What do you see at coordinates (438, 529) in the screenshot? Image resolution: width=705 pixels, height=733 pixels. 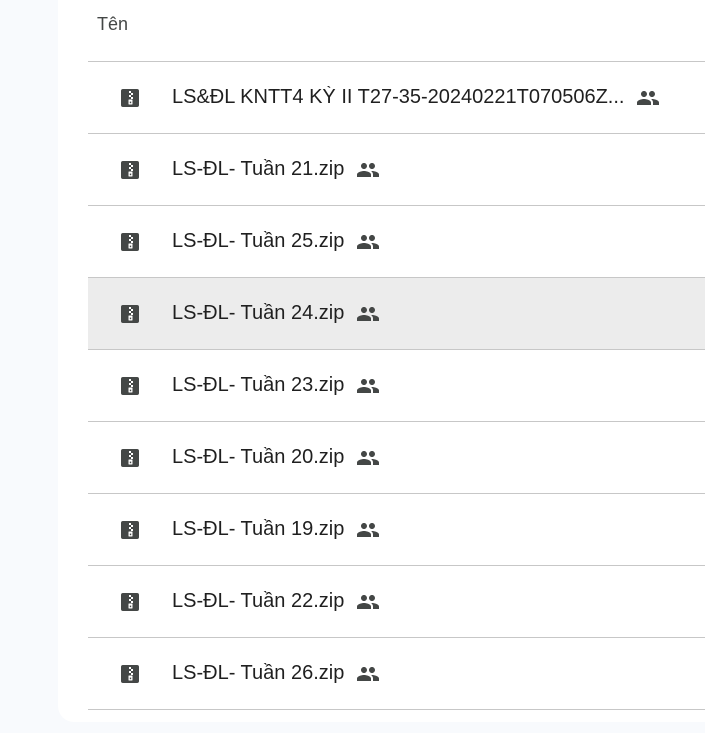 I see `file-name-cell: LS-ĐL- Tuần 19.zip` at bounding box center [438, 529].